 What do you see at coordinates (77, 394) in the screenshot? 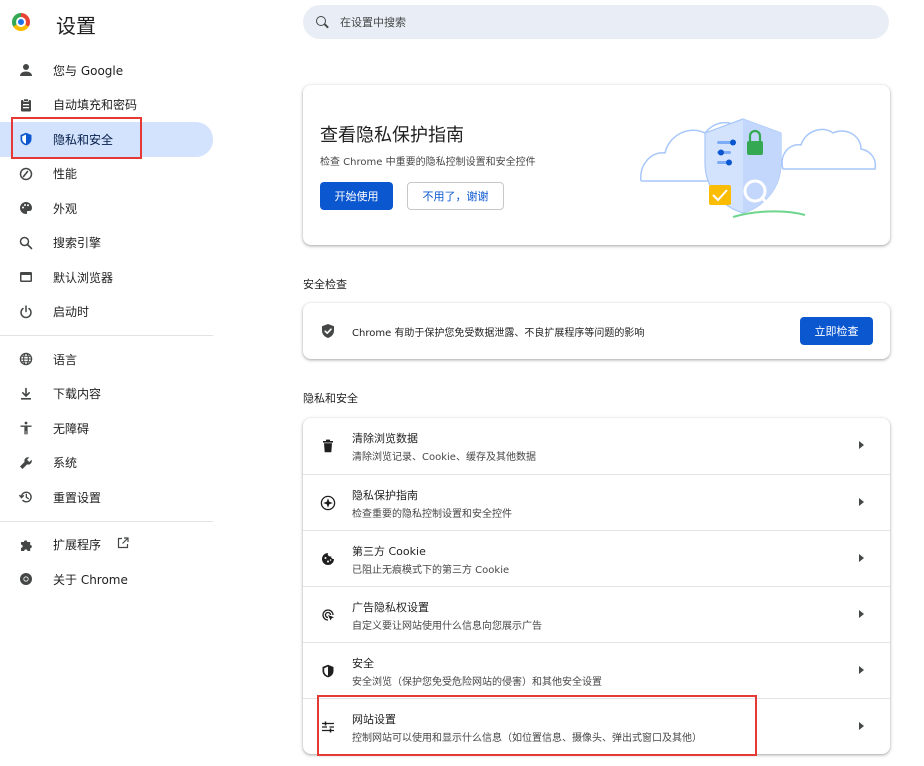
I see `sidebar-item-label: 下载内容` at bounding box center [77, 394].